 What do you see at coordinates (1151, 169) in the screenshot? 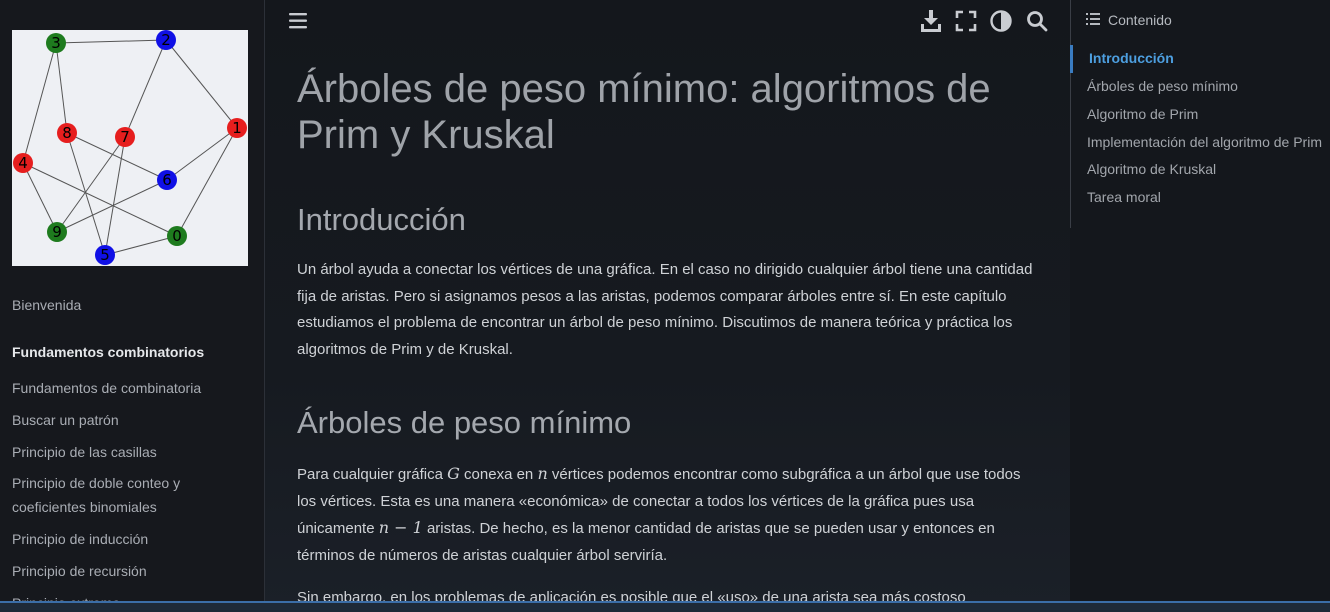
I see `toc-item: Algoritmo de Kruskal` at bounding box center [1151, 169].